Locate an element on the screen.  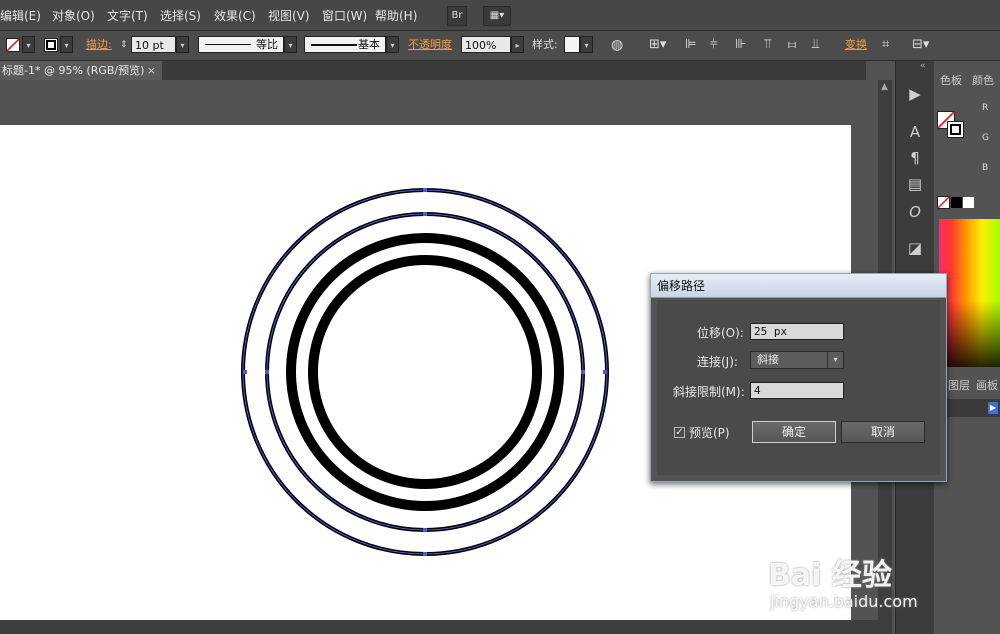
joins-select: 斜接 ▾ is located at coordinates (797, 360).